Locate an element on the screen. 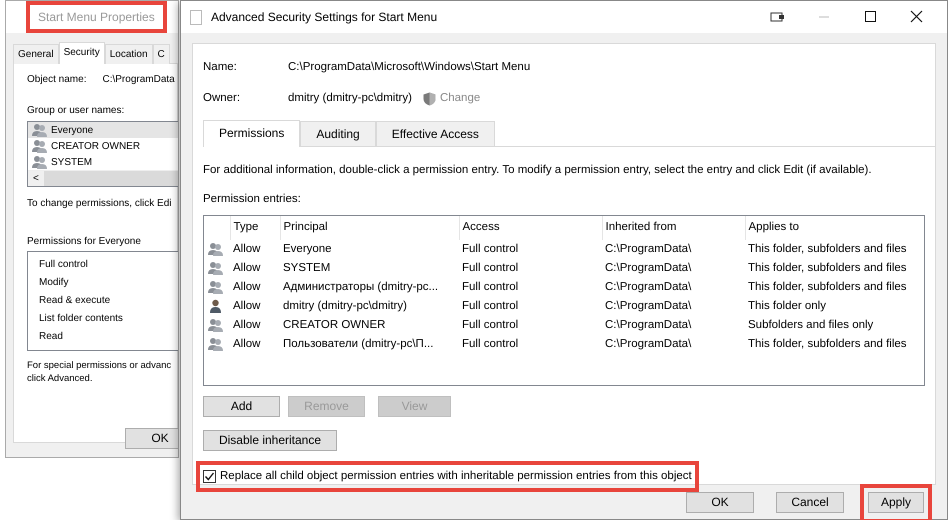 This screenshot has width=948, height=520. ok-button: OK is located at coordinates (151, 438).